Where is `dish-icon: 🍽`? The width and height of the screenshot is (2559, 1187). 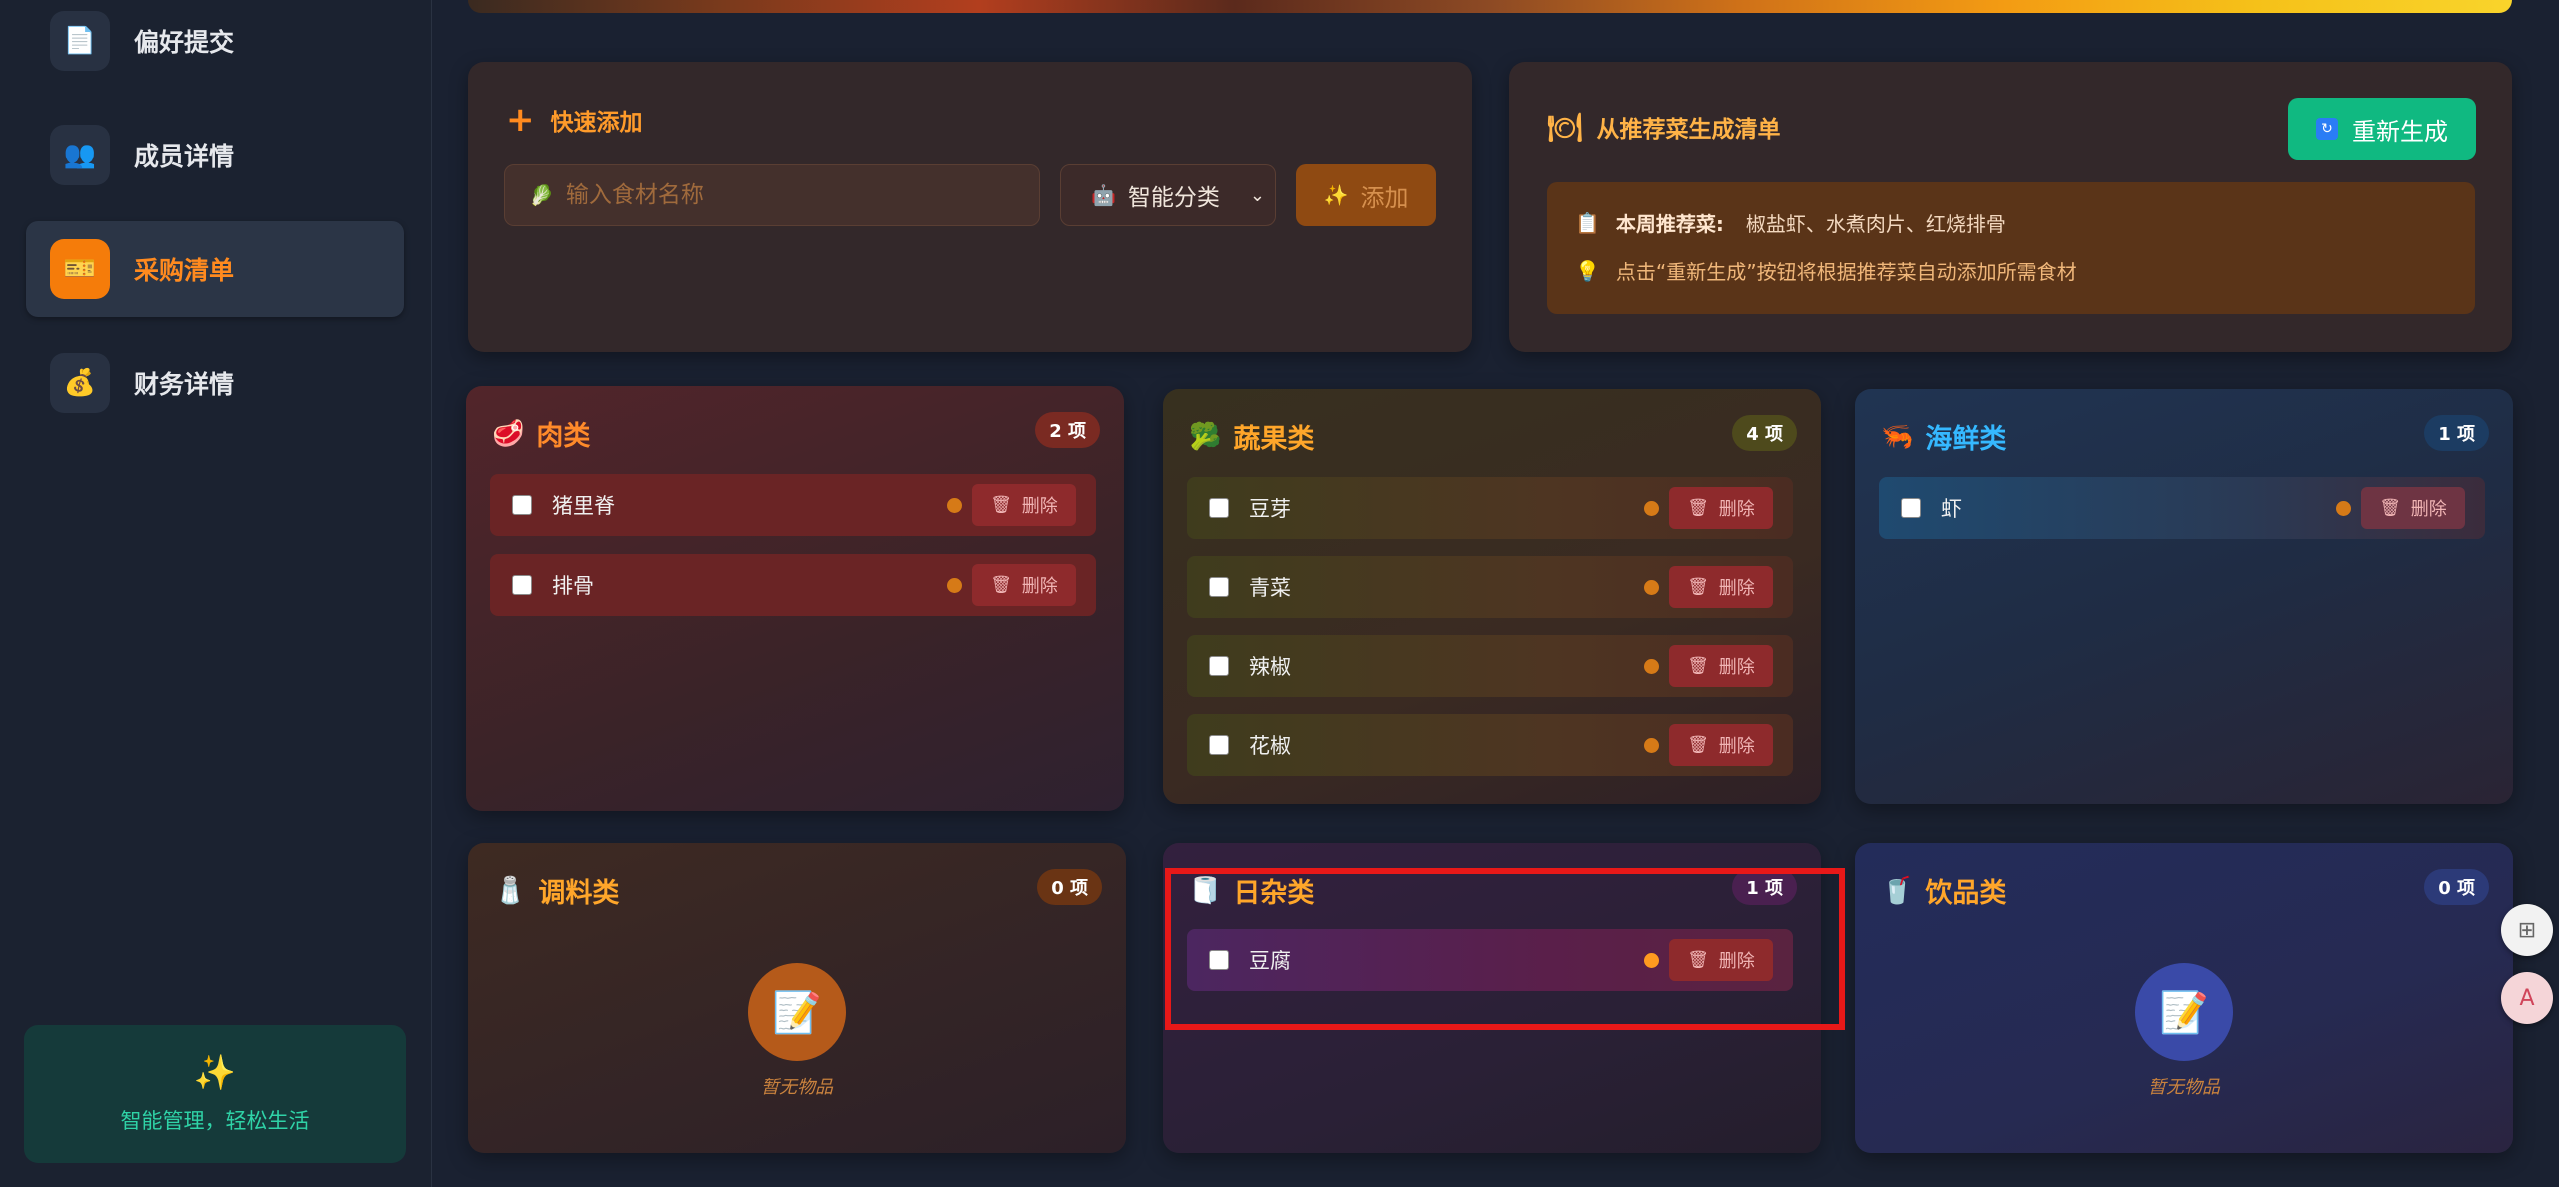 dish-icon: 🍽 is located at coordinates (1565, 127).